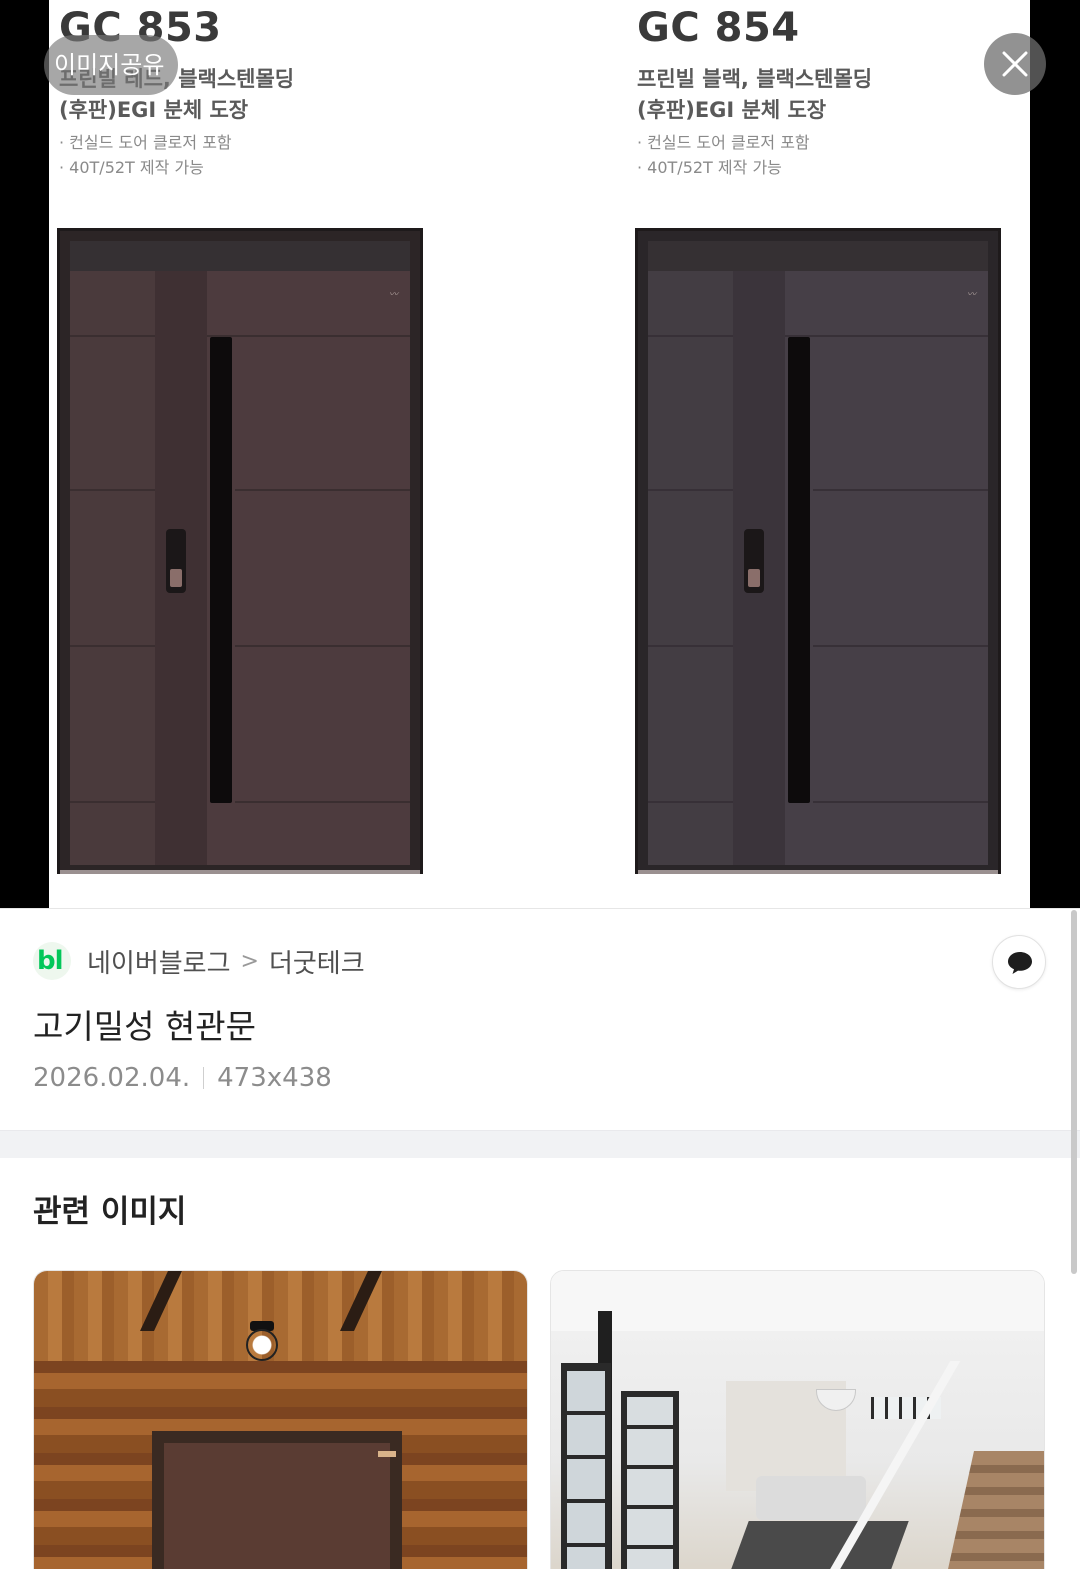 This screenshot has height=1569, width=1080. I want to click on meta-divider, so click(204, 1078).